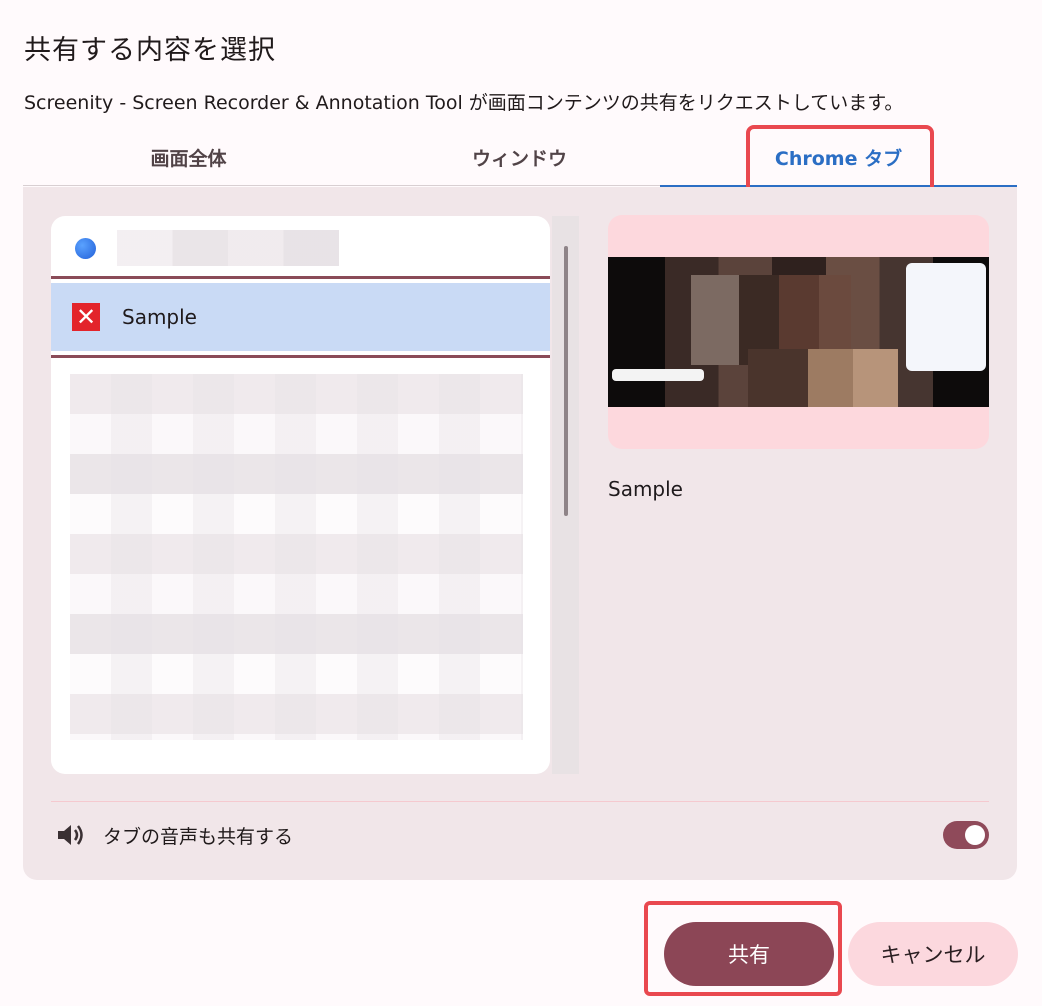  Describe the element at coordinates (188, 157) in the screenshot. I see `tab-entire-screen: 画面全体` at that location.